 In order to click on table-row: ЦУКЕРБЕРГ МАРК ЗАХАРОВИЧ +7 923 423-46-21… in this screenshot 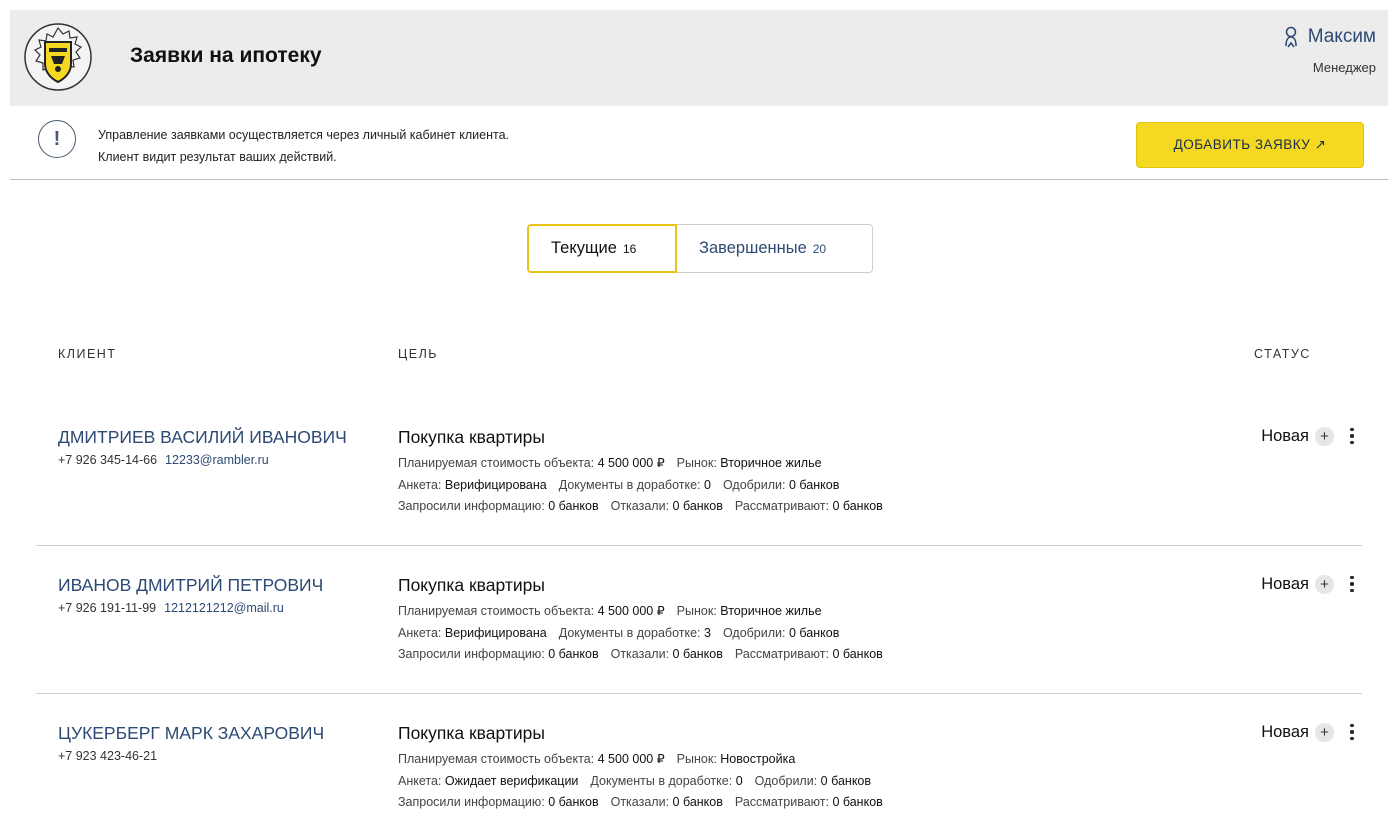, I will do `click(699, 778)`.